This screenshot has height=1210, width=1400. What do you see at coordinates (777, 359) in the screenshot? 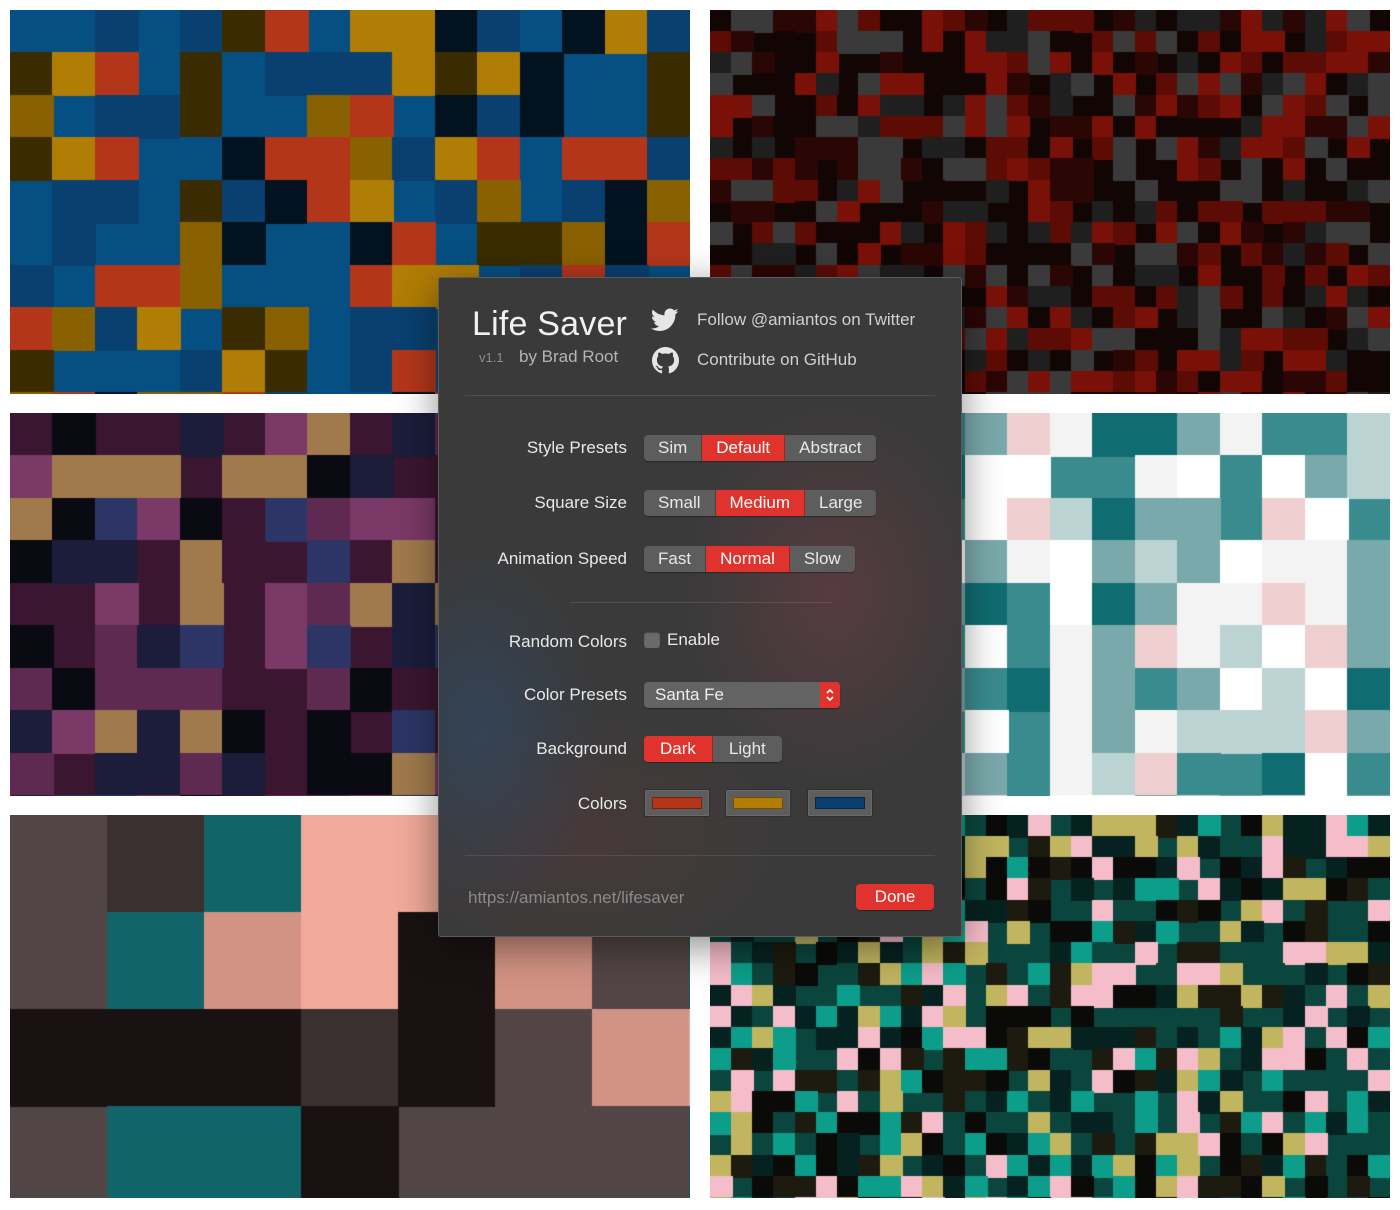
I see `github-link-label: Contribute on GitHub` at bounding box center [777, 359].